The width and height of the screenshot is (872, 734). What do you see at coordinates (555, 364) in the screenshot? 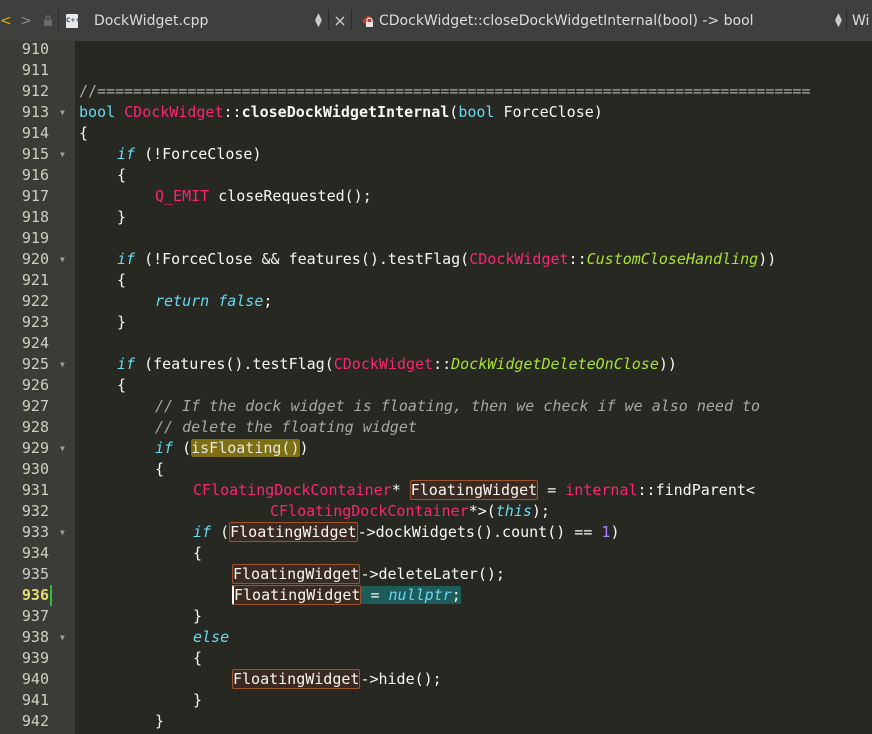
I see `enum-value: DockWidgetDeleteOnClose` at bounding box center [555, 364].